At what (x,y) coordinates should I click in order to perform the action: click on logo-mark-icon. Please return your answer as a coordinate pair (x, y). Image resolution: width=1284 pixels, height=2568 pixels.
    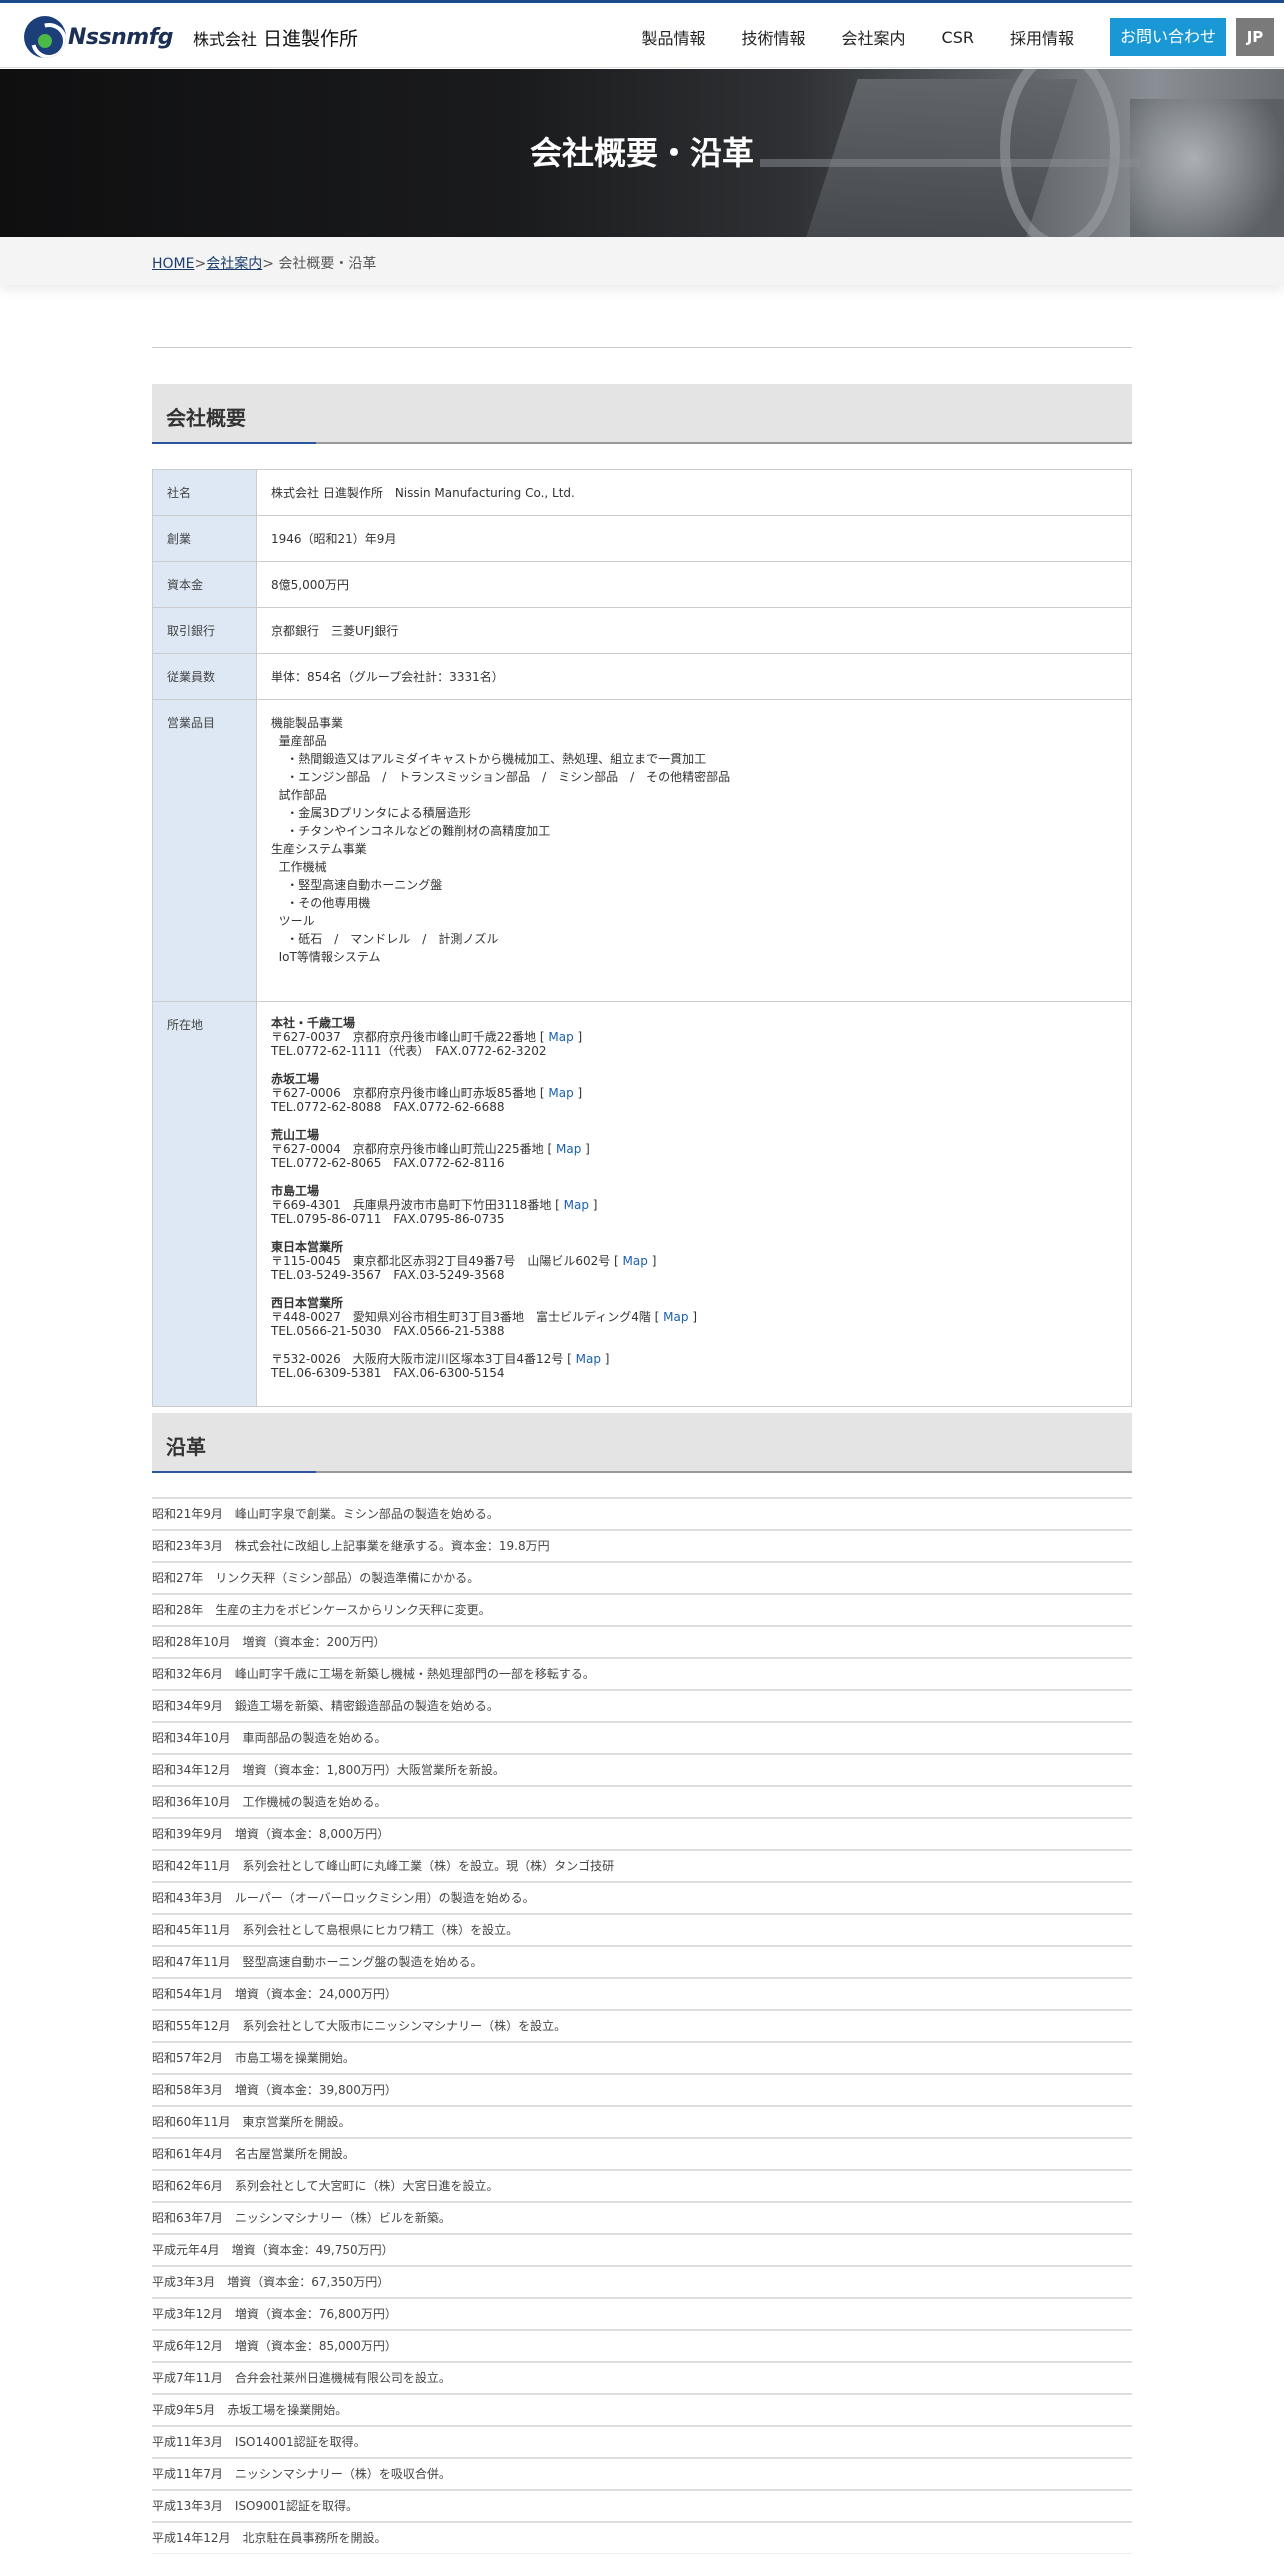
    Looking at the image, I should click on (45, 37).